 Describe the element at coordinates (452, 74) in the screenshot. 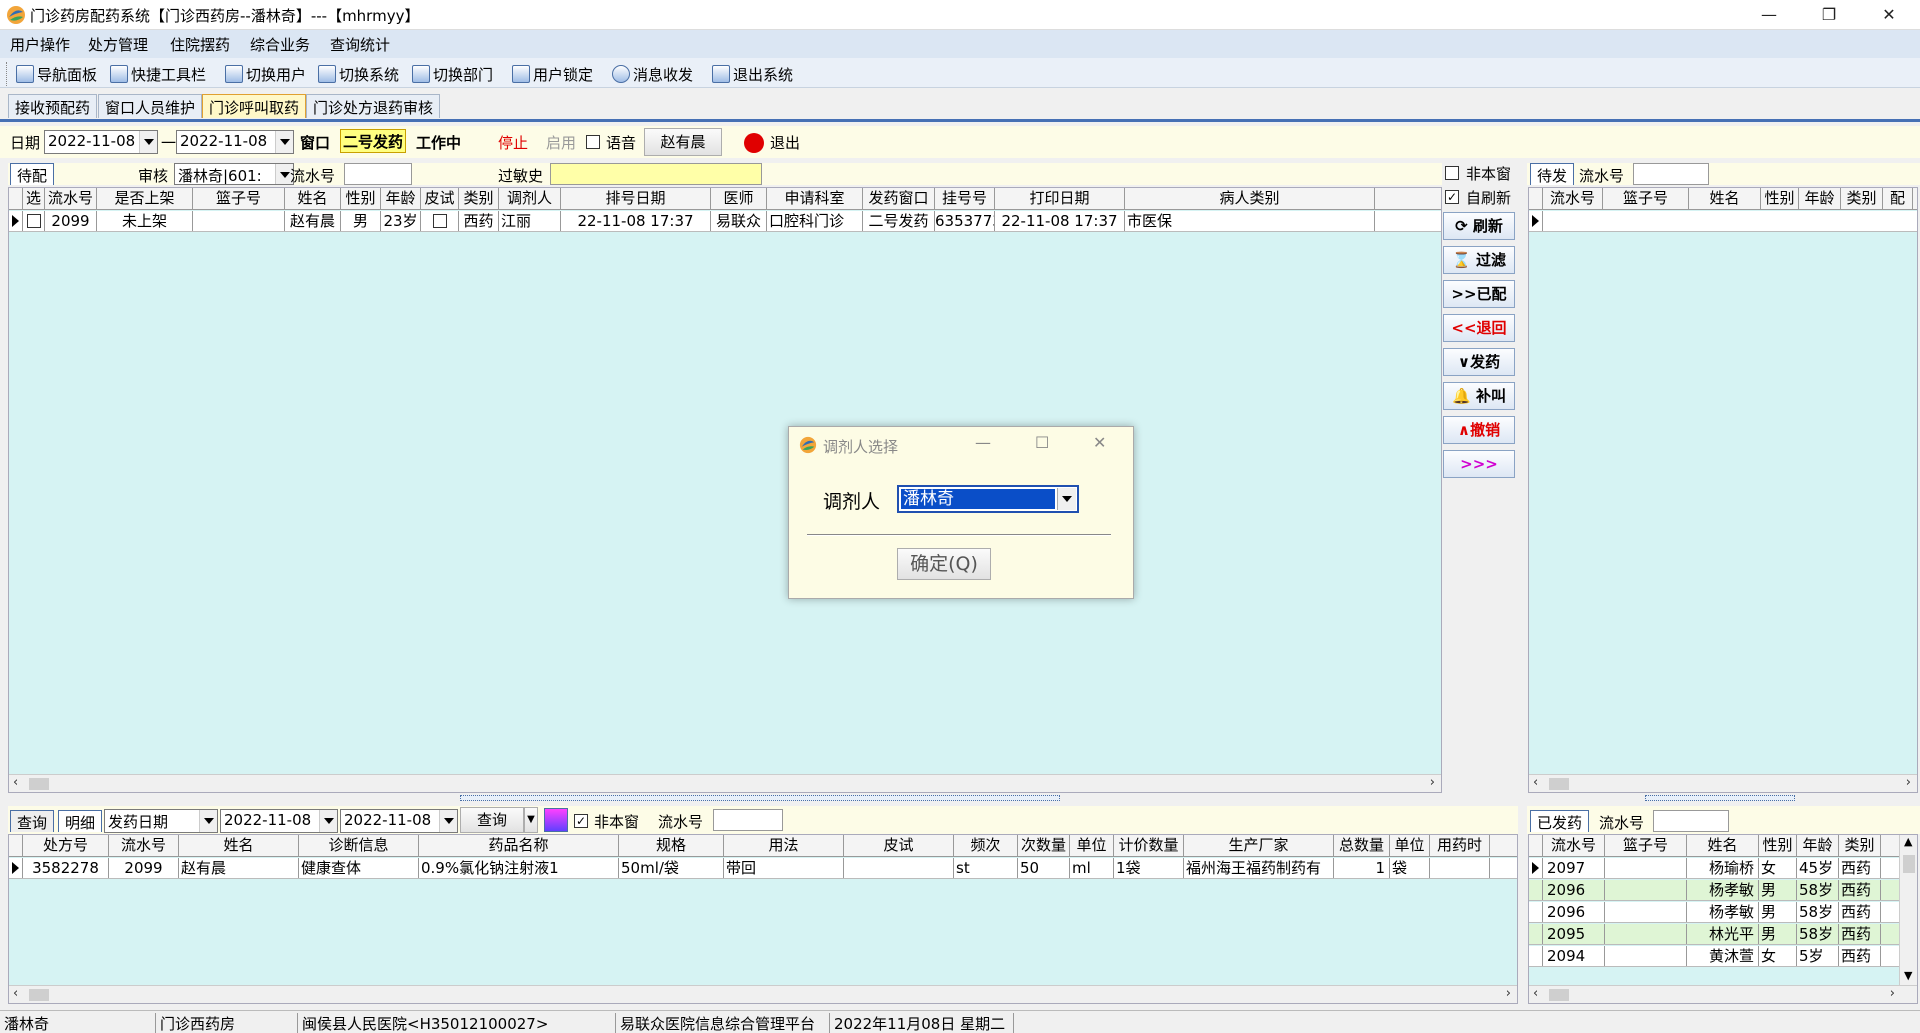

I see `toolbar-switch-dept: 切换部门` at that location.